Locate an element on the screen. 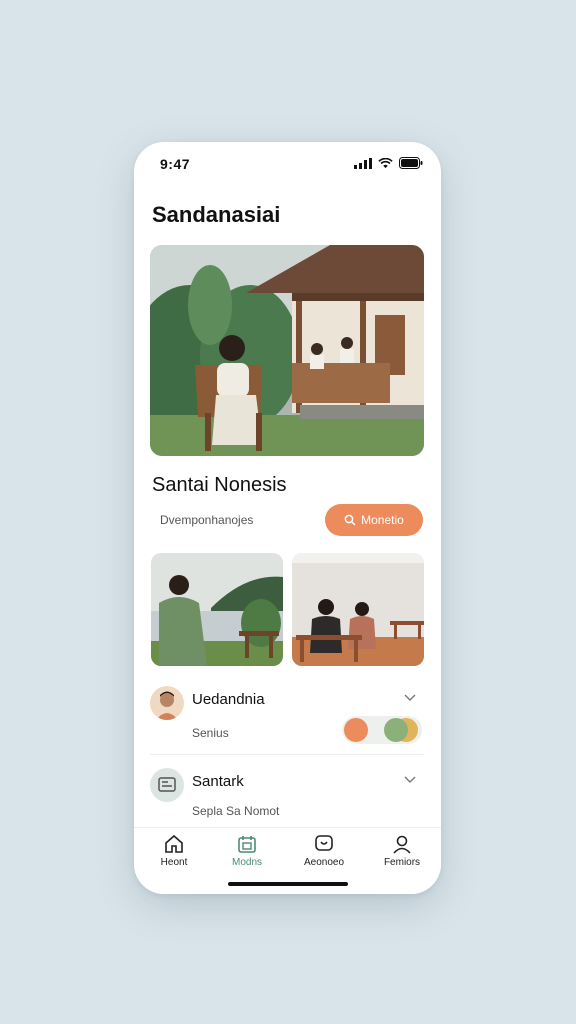 This screenshot has height=1024, width=576. status-icons is located at coordinates (388, 163).